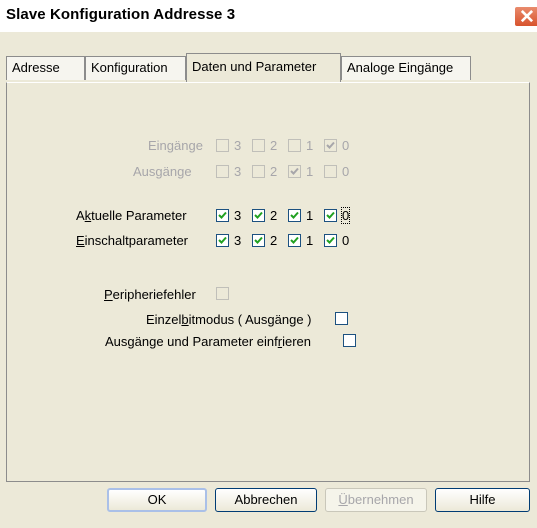  Describe the element at coordinates (294, 145) in the screenshot. I see `eingaenge-bit1-checkbox` at that location.